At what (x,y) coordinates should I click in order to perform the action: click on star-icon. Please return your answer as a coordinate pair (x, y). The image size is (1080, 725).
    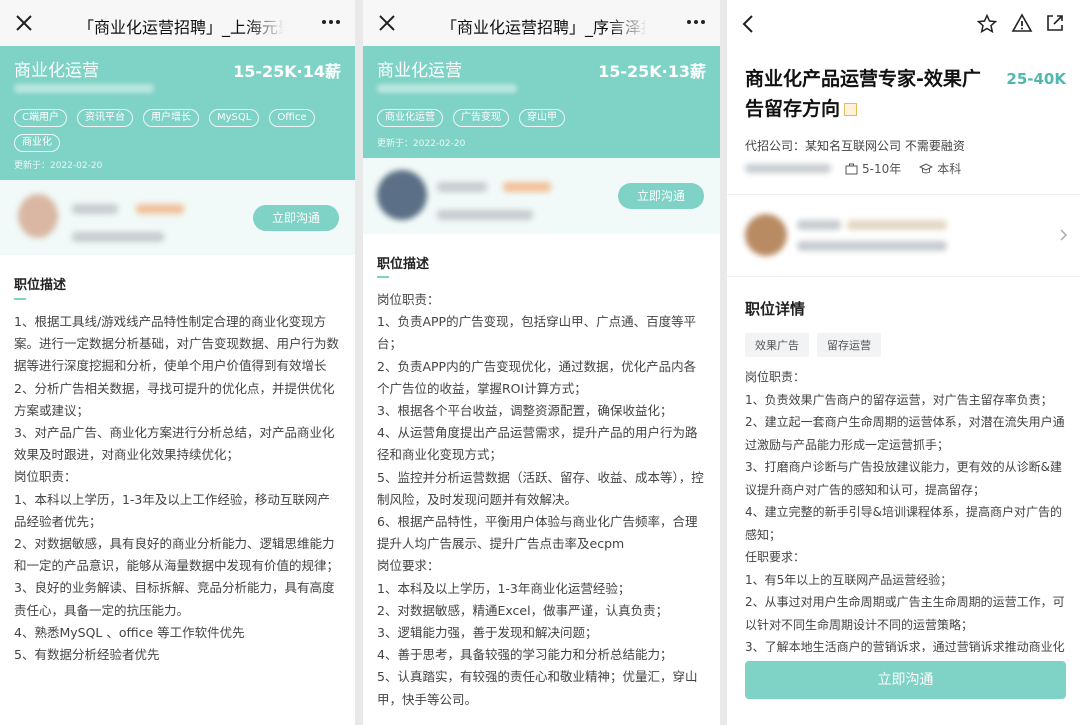
    Looking at the image, I should click on (987, 24).